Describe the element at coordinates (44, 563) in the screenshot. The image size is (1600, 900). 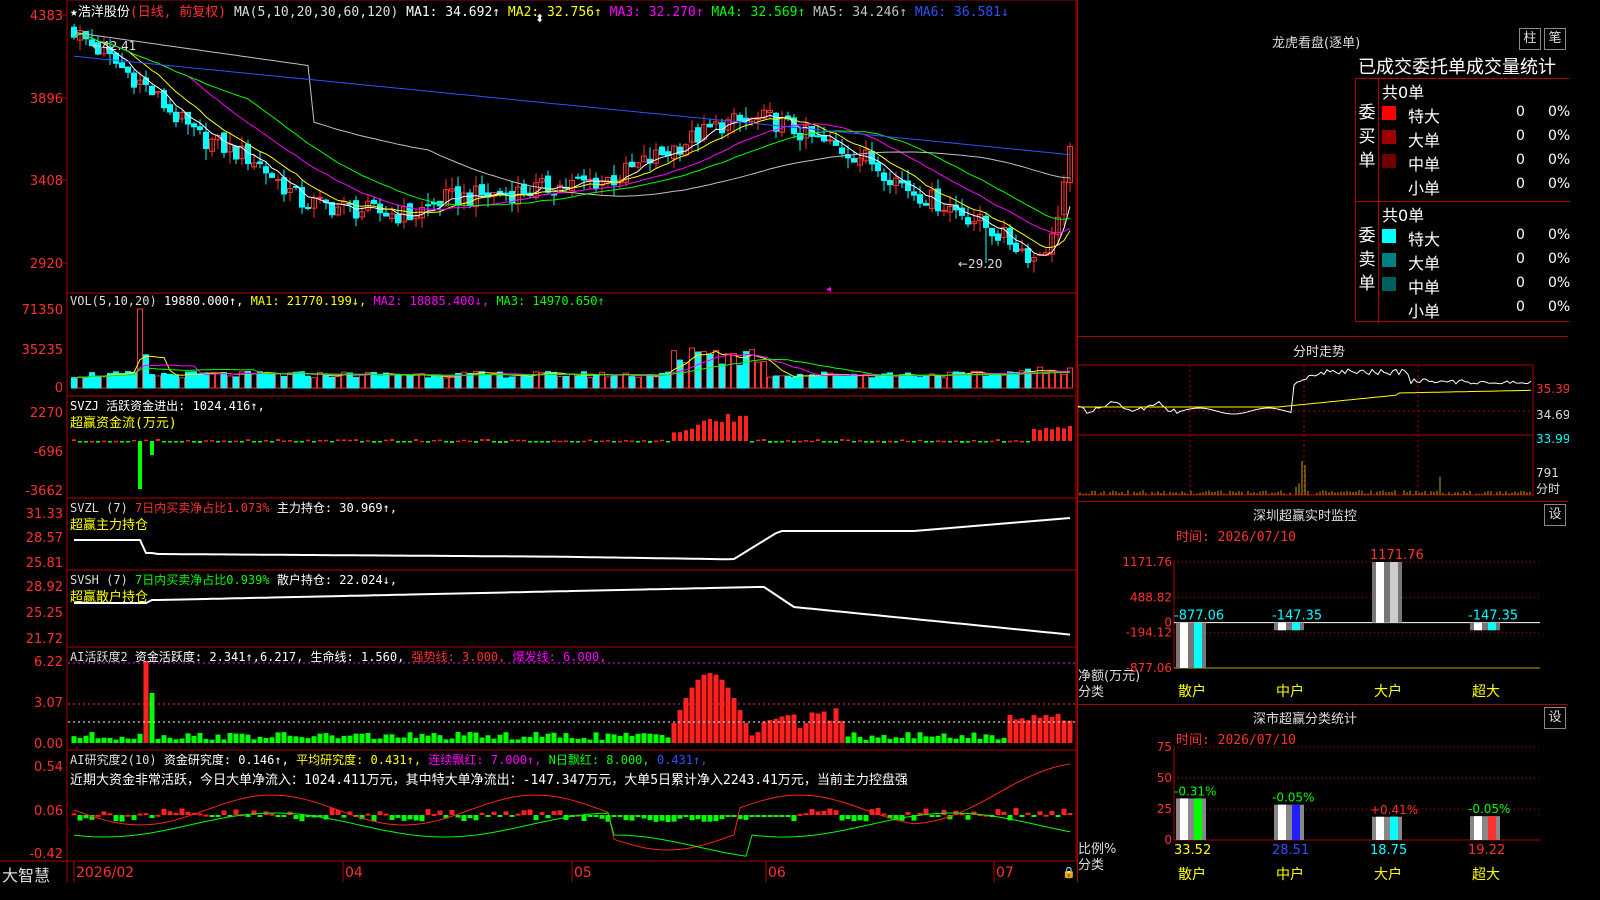
I see `svg-text: 25.81` at that location.